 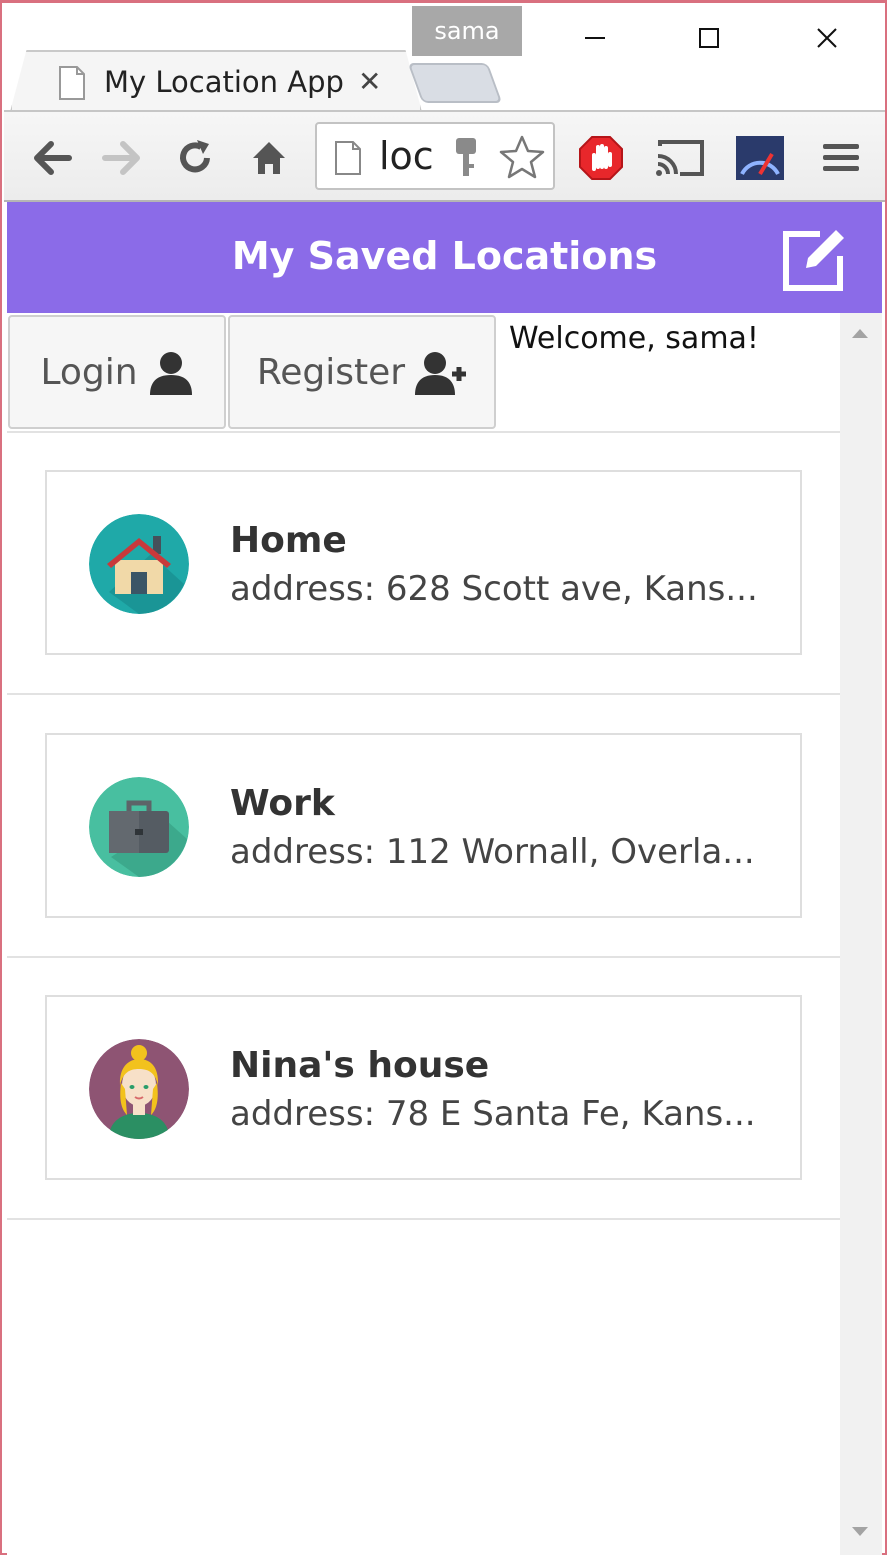 I want to click on speedometer-extension-button, so click(x=759, y=158).